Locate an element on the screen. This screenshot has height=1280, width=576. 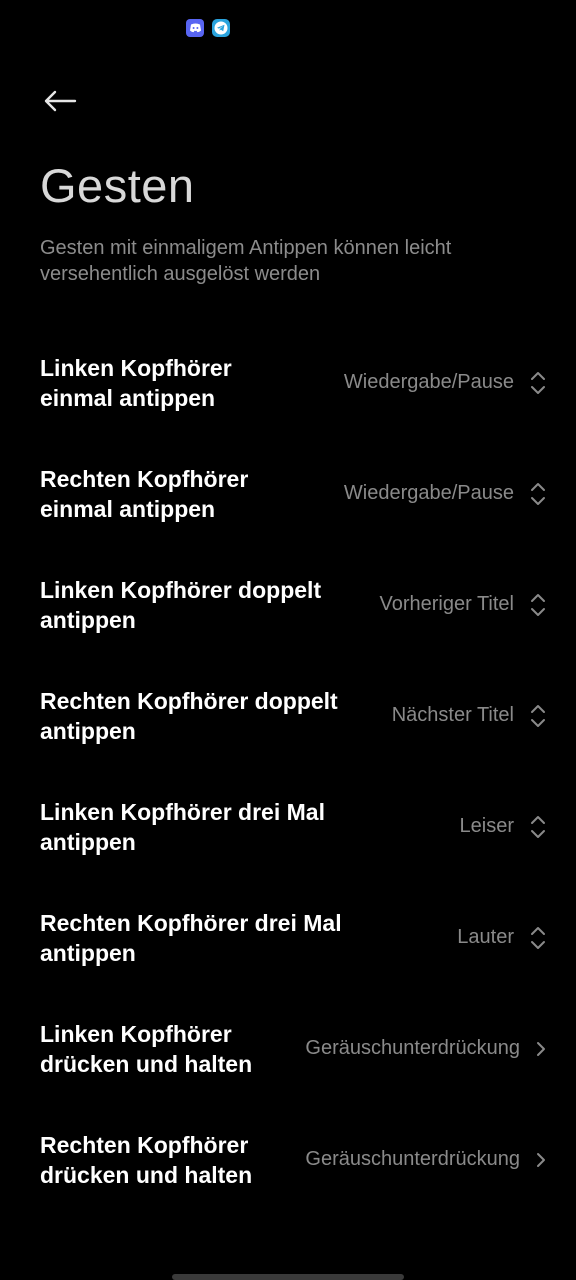
setting-label: Linken Kopfhörer doppelt antippen is located at coordinates (180, 605).